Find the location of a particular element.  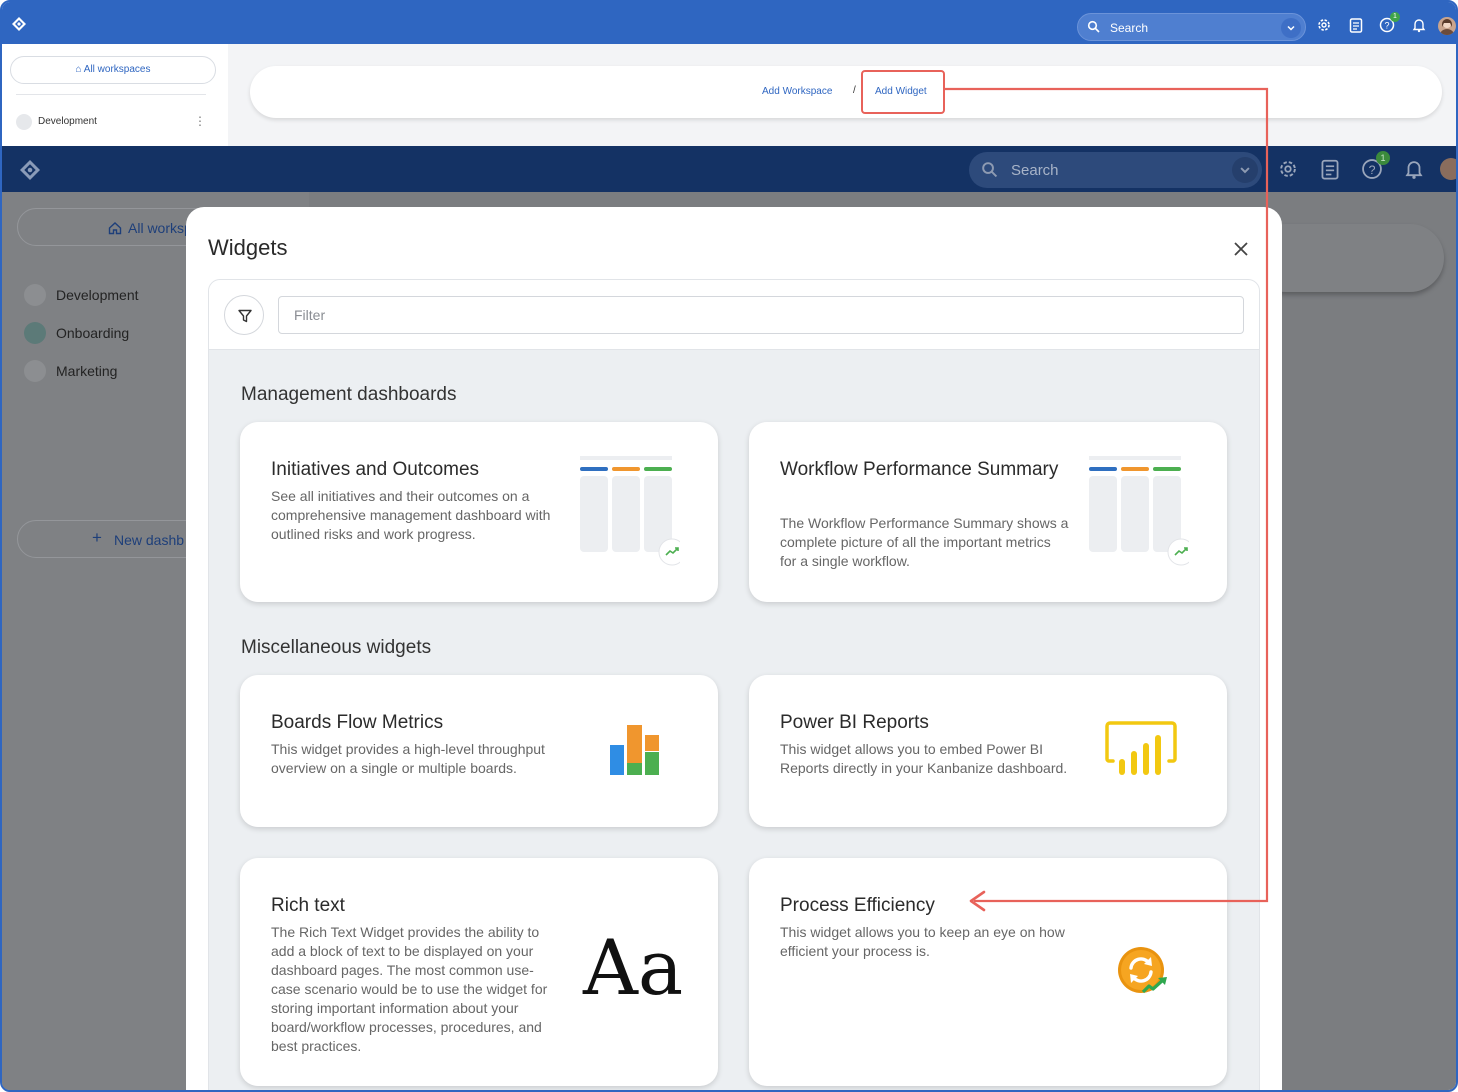

filter-row is located at coordinates (734, 315).